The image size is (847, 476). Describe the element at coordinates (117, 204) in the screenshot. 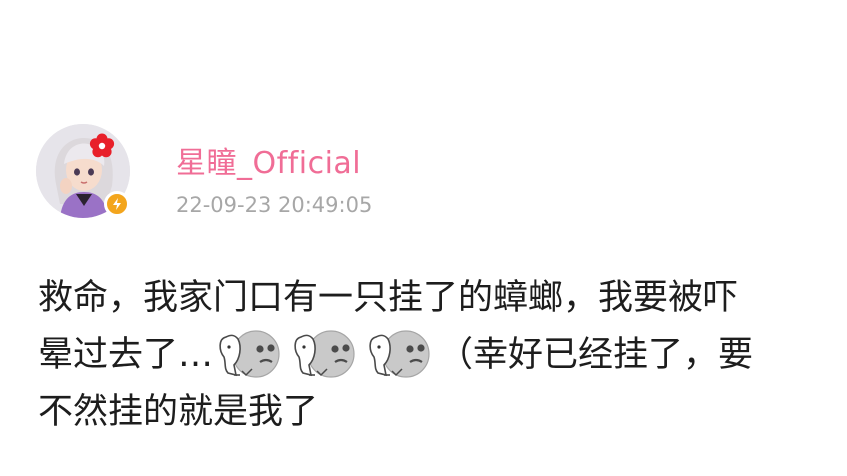

I see `lightning-badge-icon` at that location.